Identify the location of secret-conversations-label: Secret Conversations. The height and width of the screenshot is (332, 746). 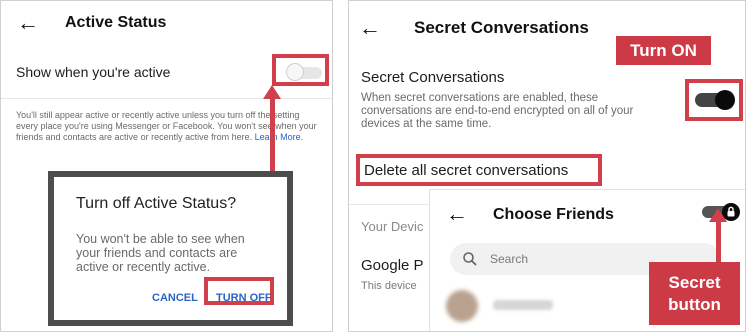
(433, 77).